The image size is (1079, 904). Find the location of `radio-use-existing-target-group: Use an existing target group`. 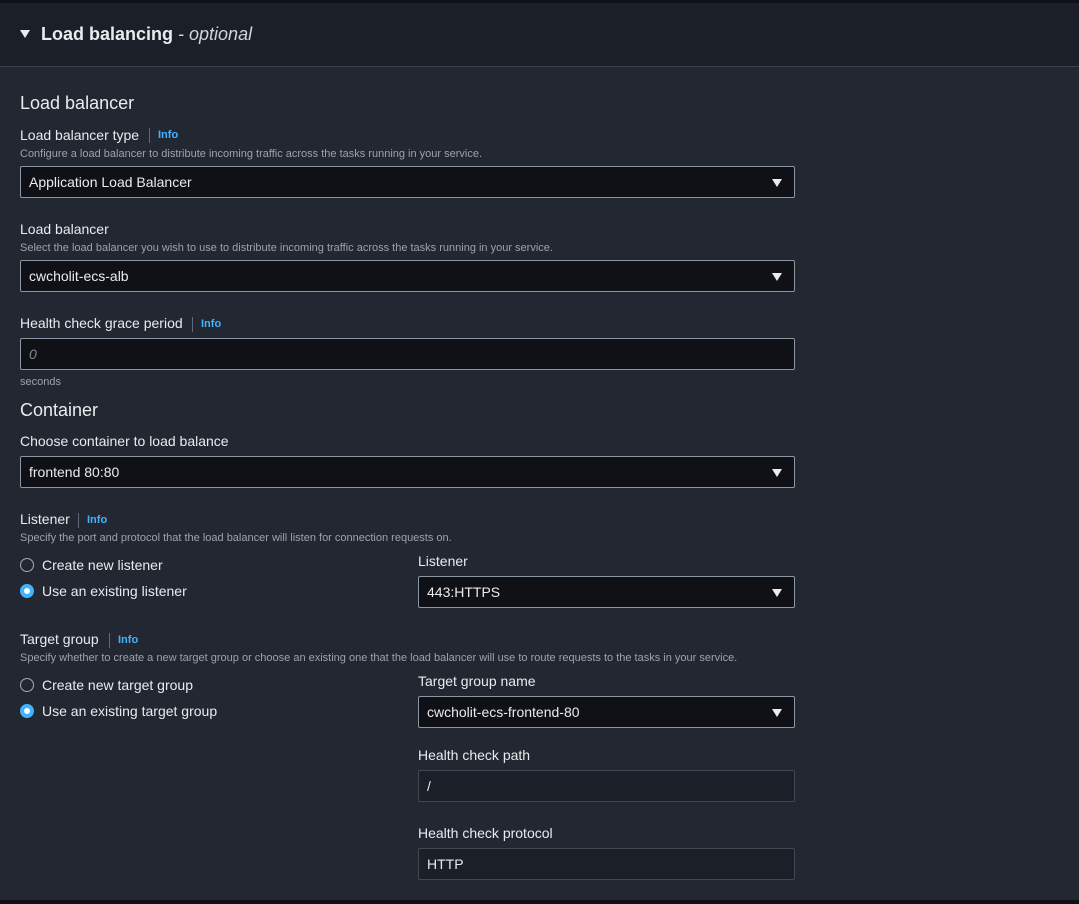

radio-use-existing-target-group: Use an existing target group is located at coordinates (118, 711).